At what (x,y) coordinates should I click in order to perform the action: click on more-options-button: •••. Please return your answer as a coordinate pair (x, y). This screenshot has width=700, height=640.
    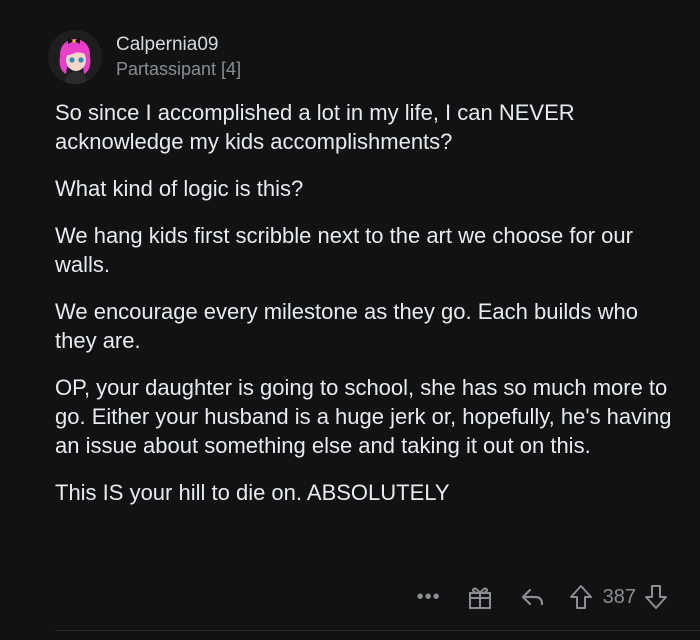
    Looking at the image, I should click on (429, 597).